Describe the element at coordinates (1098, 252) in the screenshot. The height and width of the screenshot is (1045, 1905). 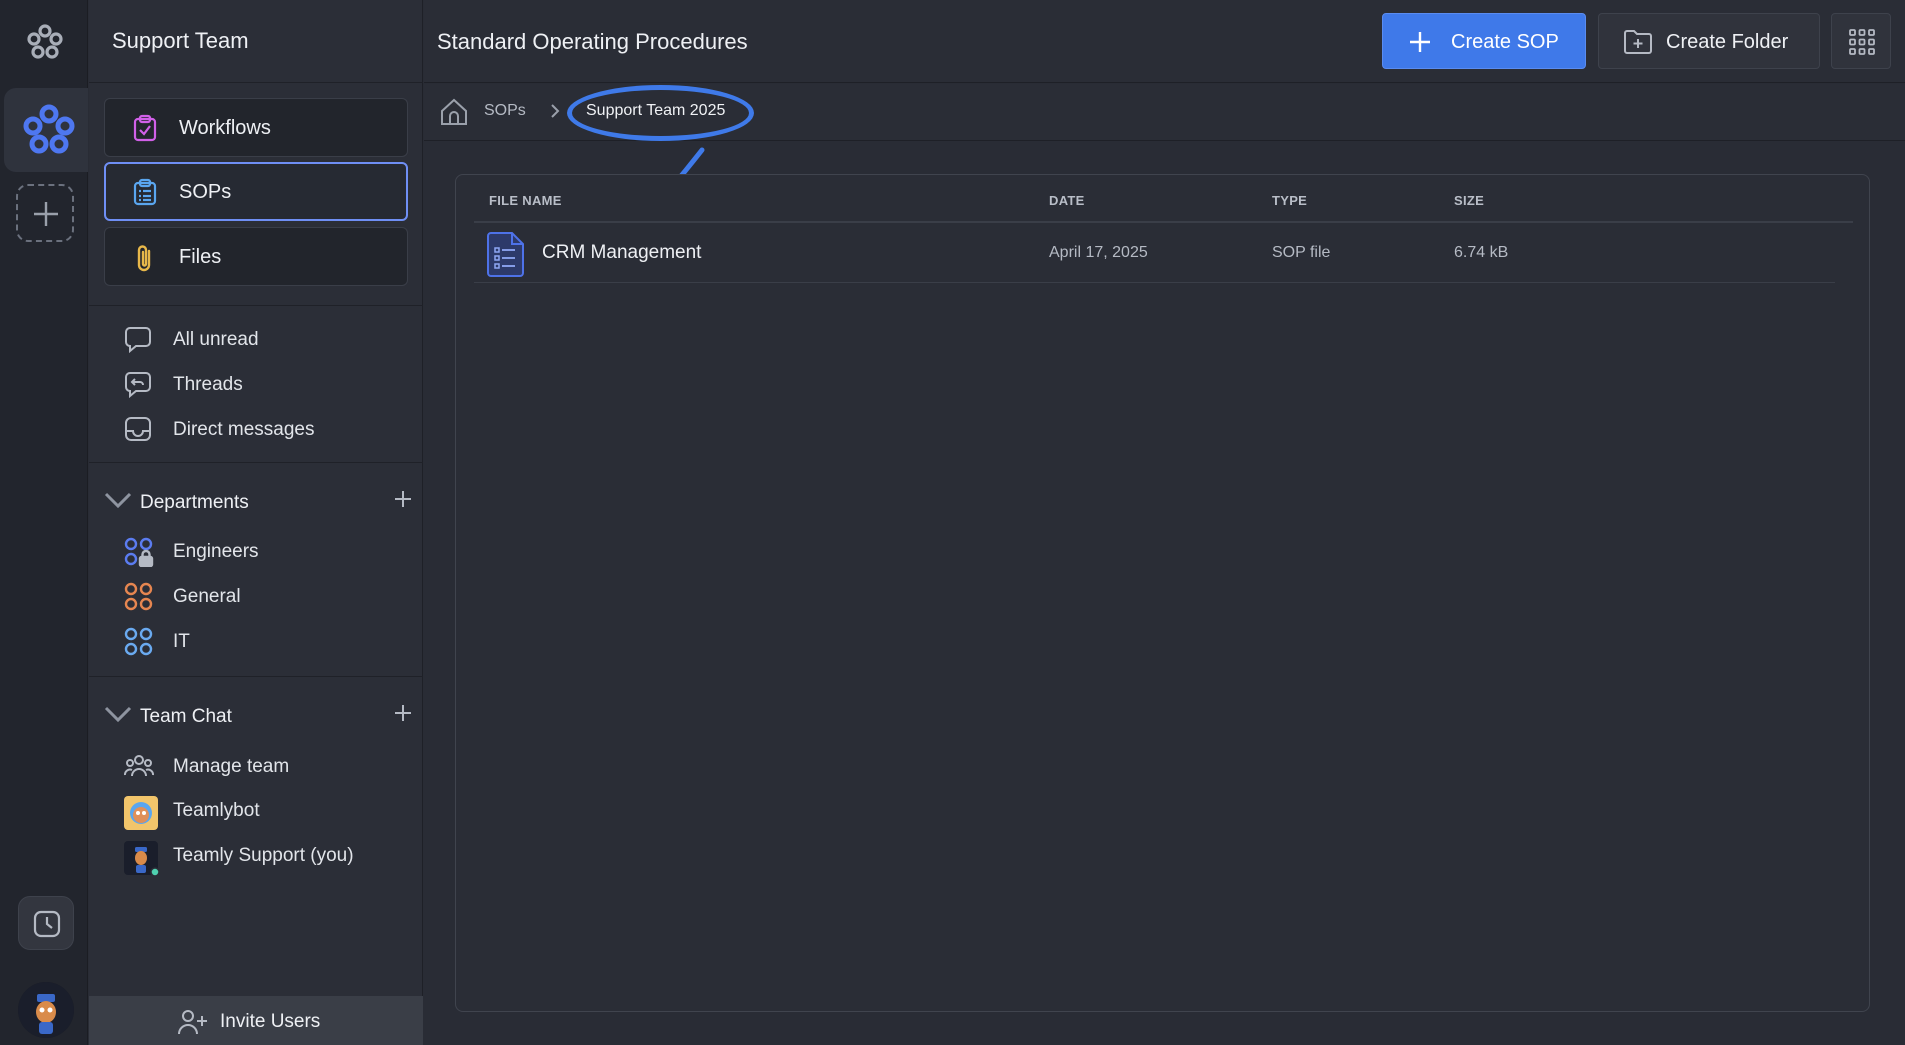
I see `file-date: April 17, 2025` at that location.